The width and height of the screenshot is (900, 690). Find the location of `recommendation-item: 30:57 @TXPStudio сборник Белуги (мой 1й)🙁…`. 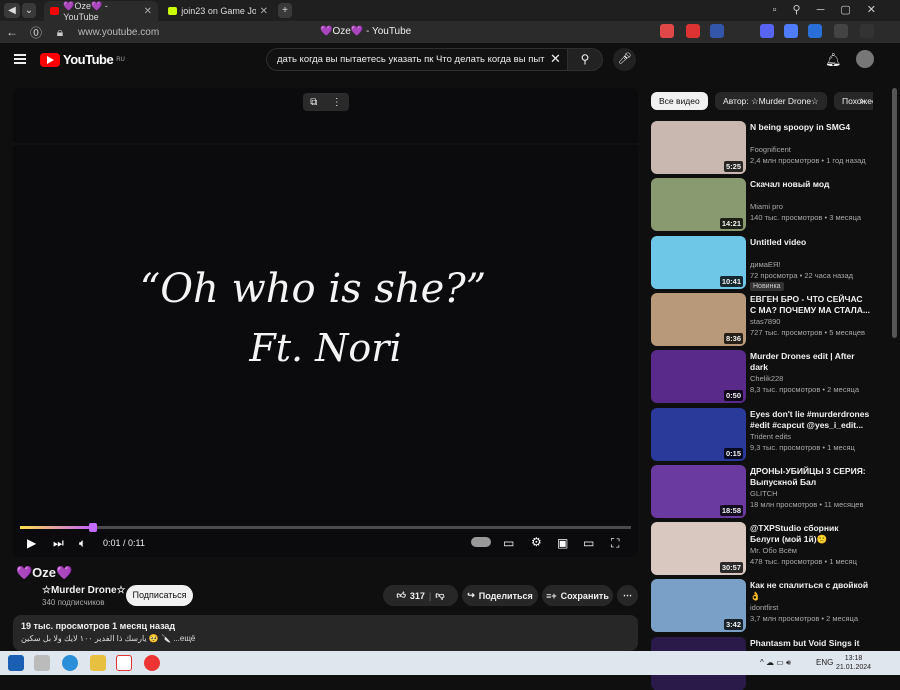

recommendation-item: 30:57 @TXPStudio сборник Белуги (мой 1й)🙁… is located at coordinates (771, 549).